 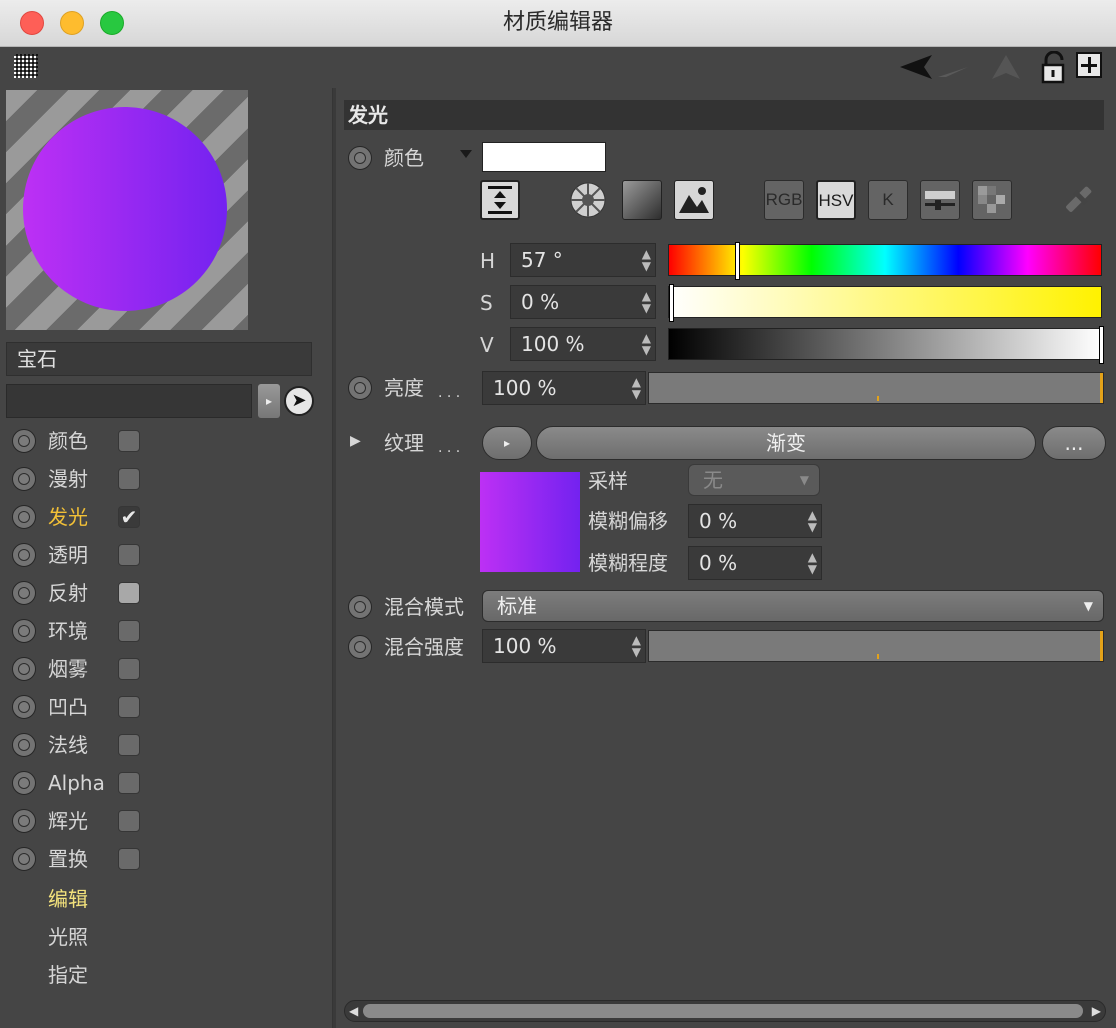 What do you see at coordinates (159, 359) in the screenshot?
I see `material-name-field: 宝石` at bounding box center [159, 359].